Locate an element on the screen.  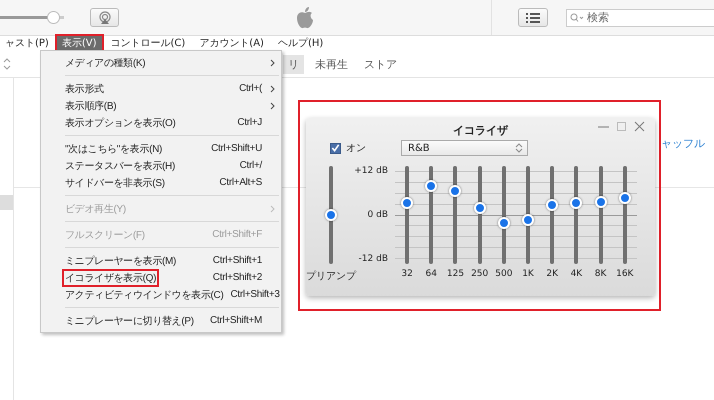
shortcut-label: Ctrl+J is located at coordinates (249, 122).